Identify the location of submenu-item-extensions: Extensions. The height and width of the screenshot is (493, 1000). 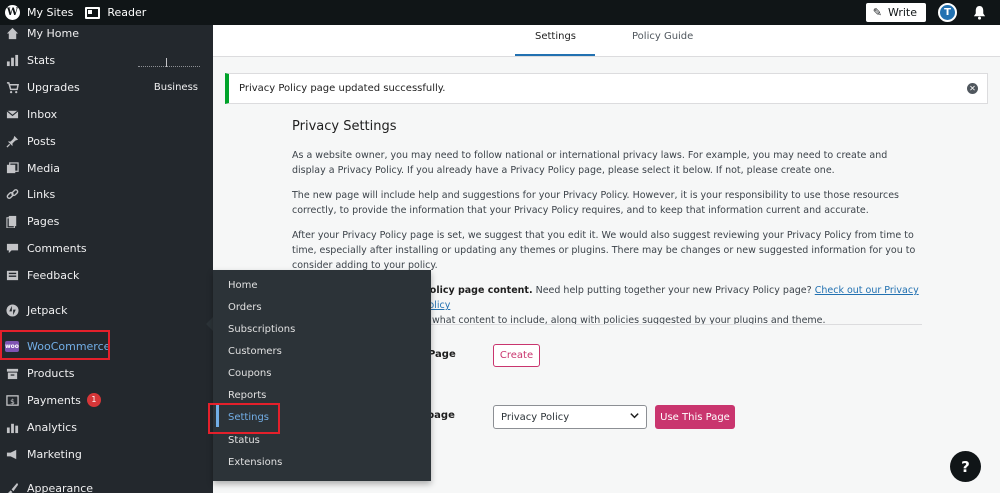
(255, 462).